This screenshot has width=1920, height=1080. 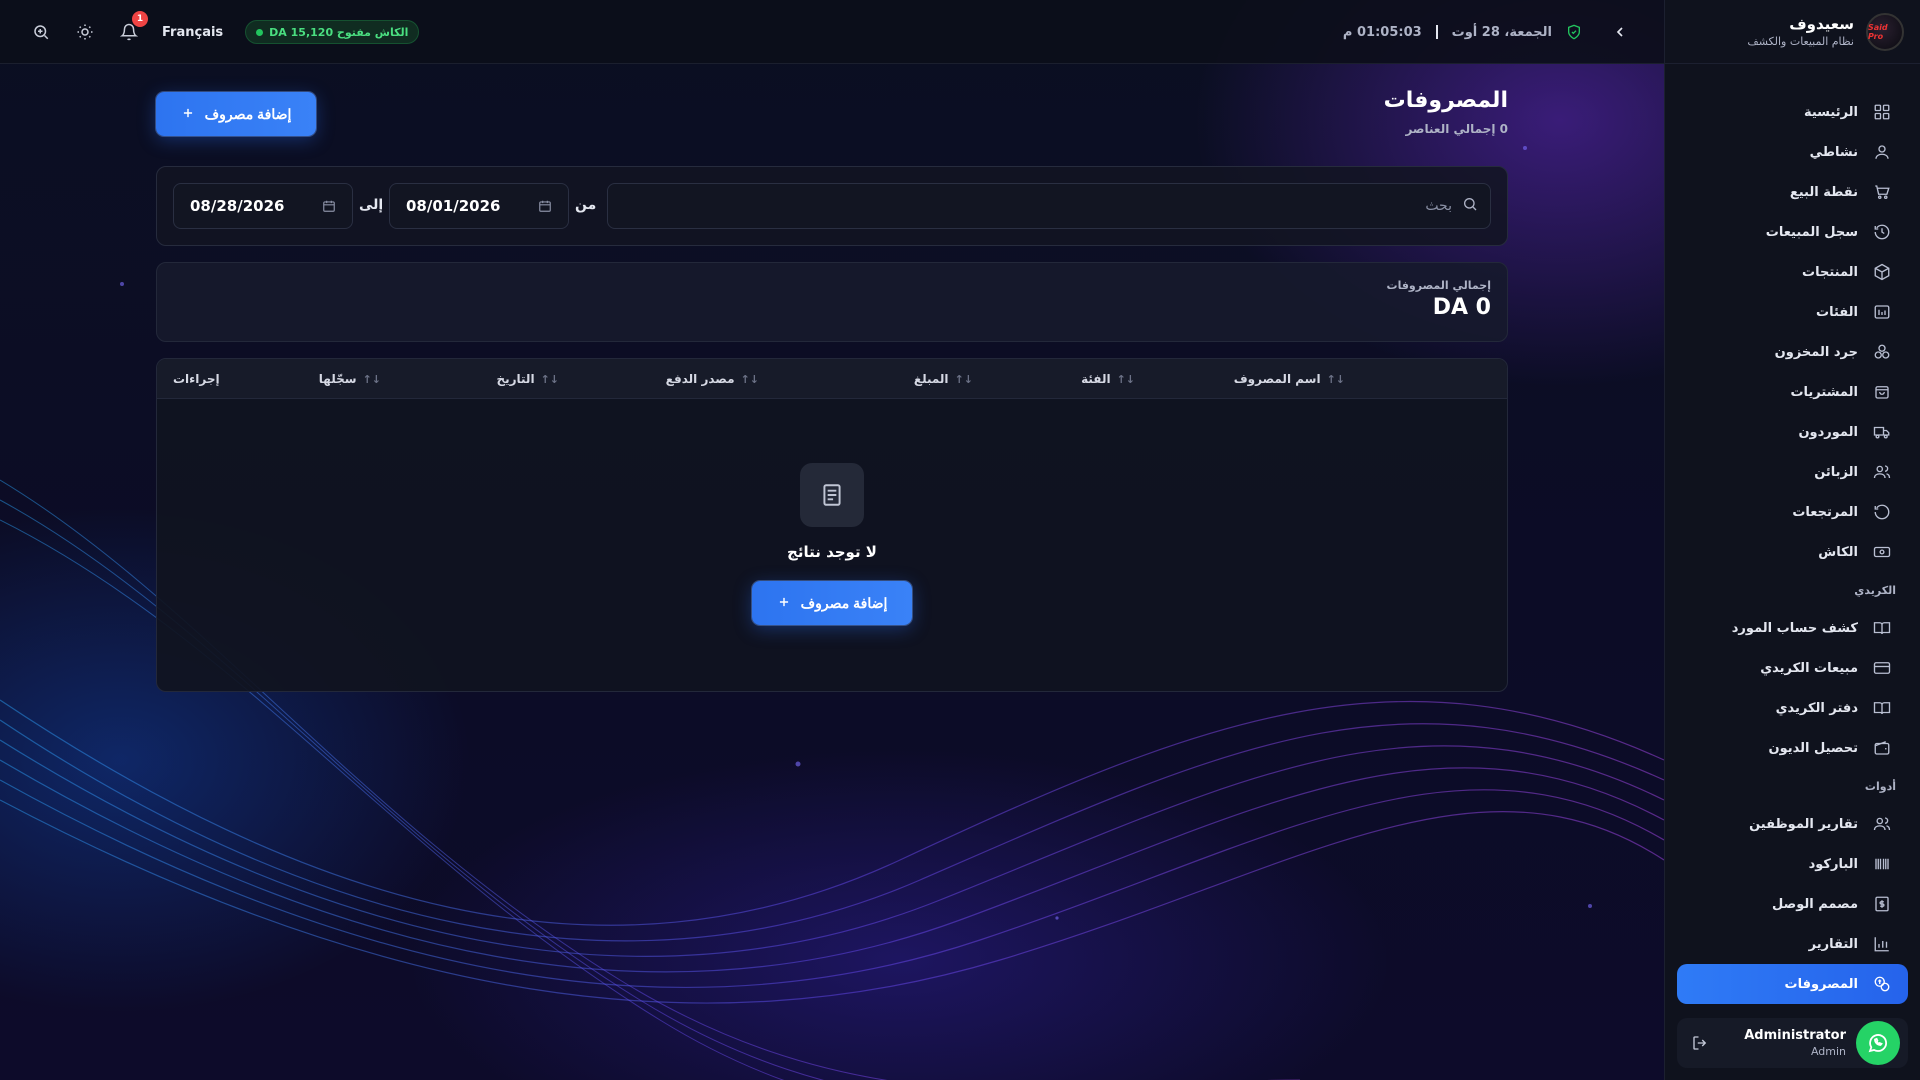 What do you see at coordinates (1792, 112) in the screenshot?
I see `sidebar-item-home: الرئيسية` at bounding box center [1792, 112].